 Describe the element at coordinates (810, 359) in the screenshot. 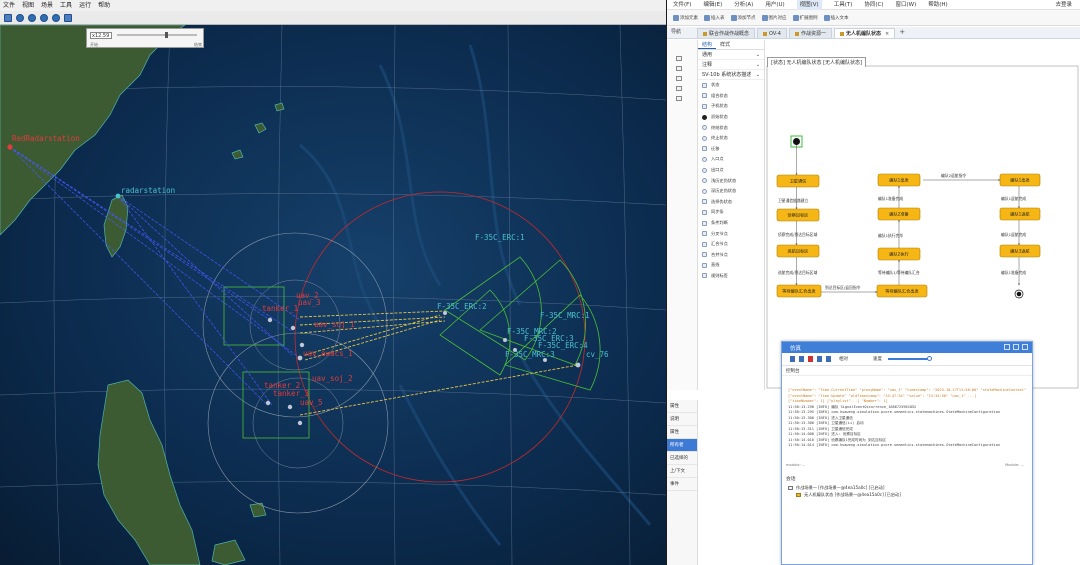

I see `stop-icon` at that location.